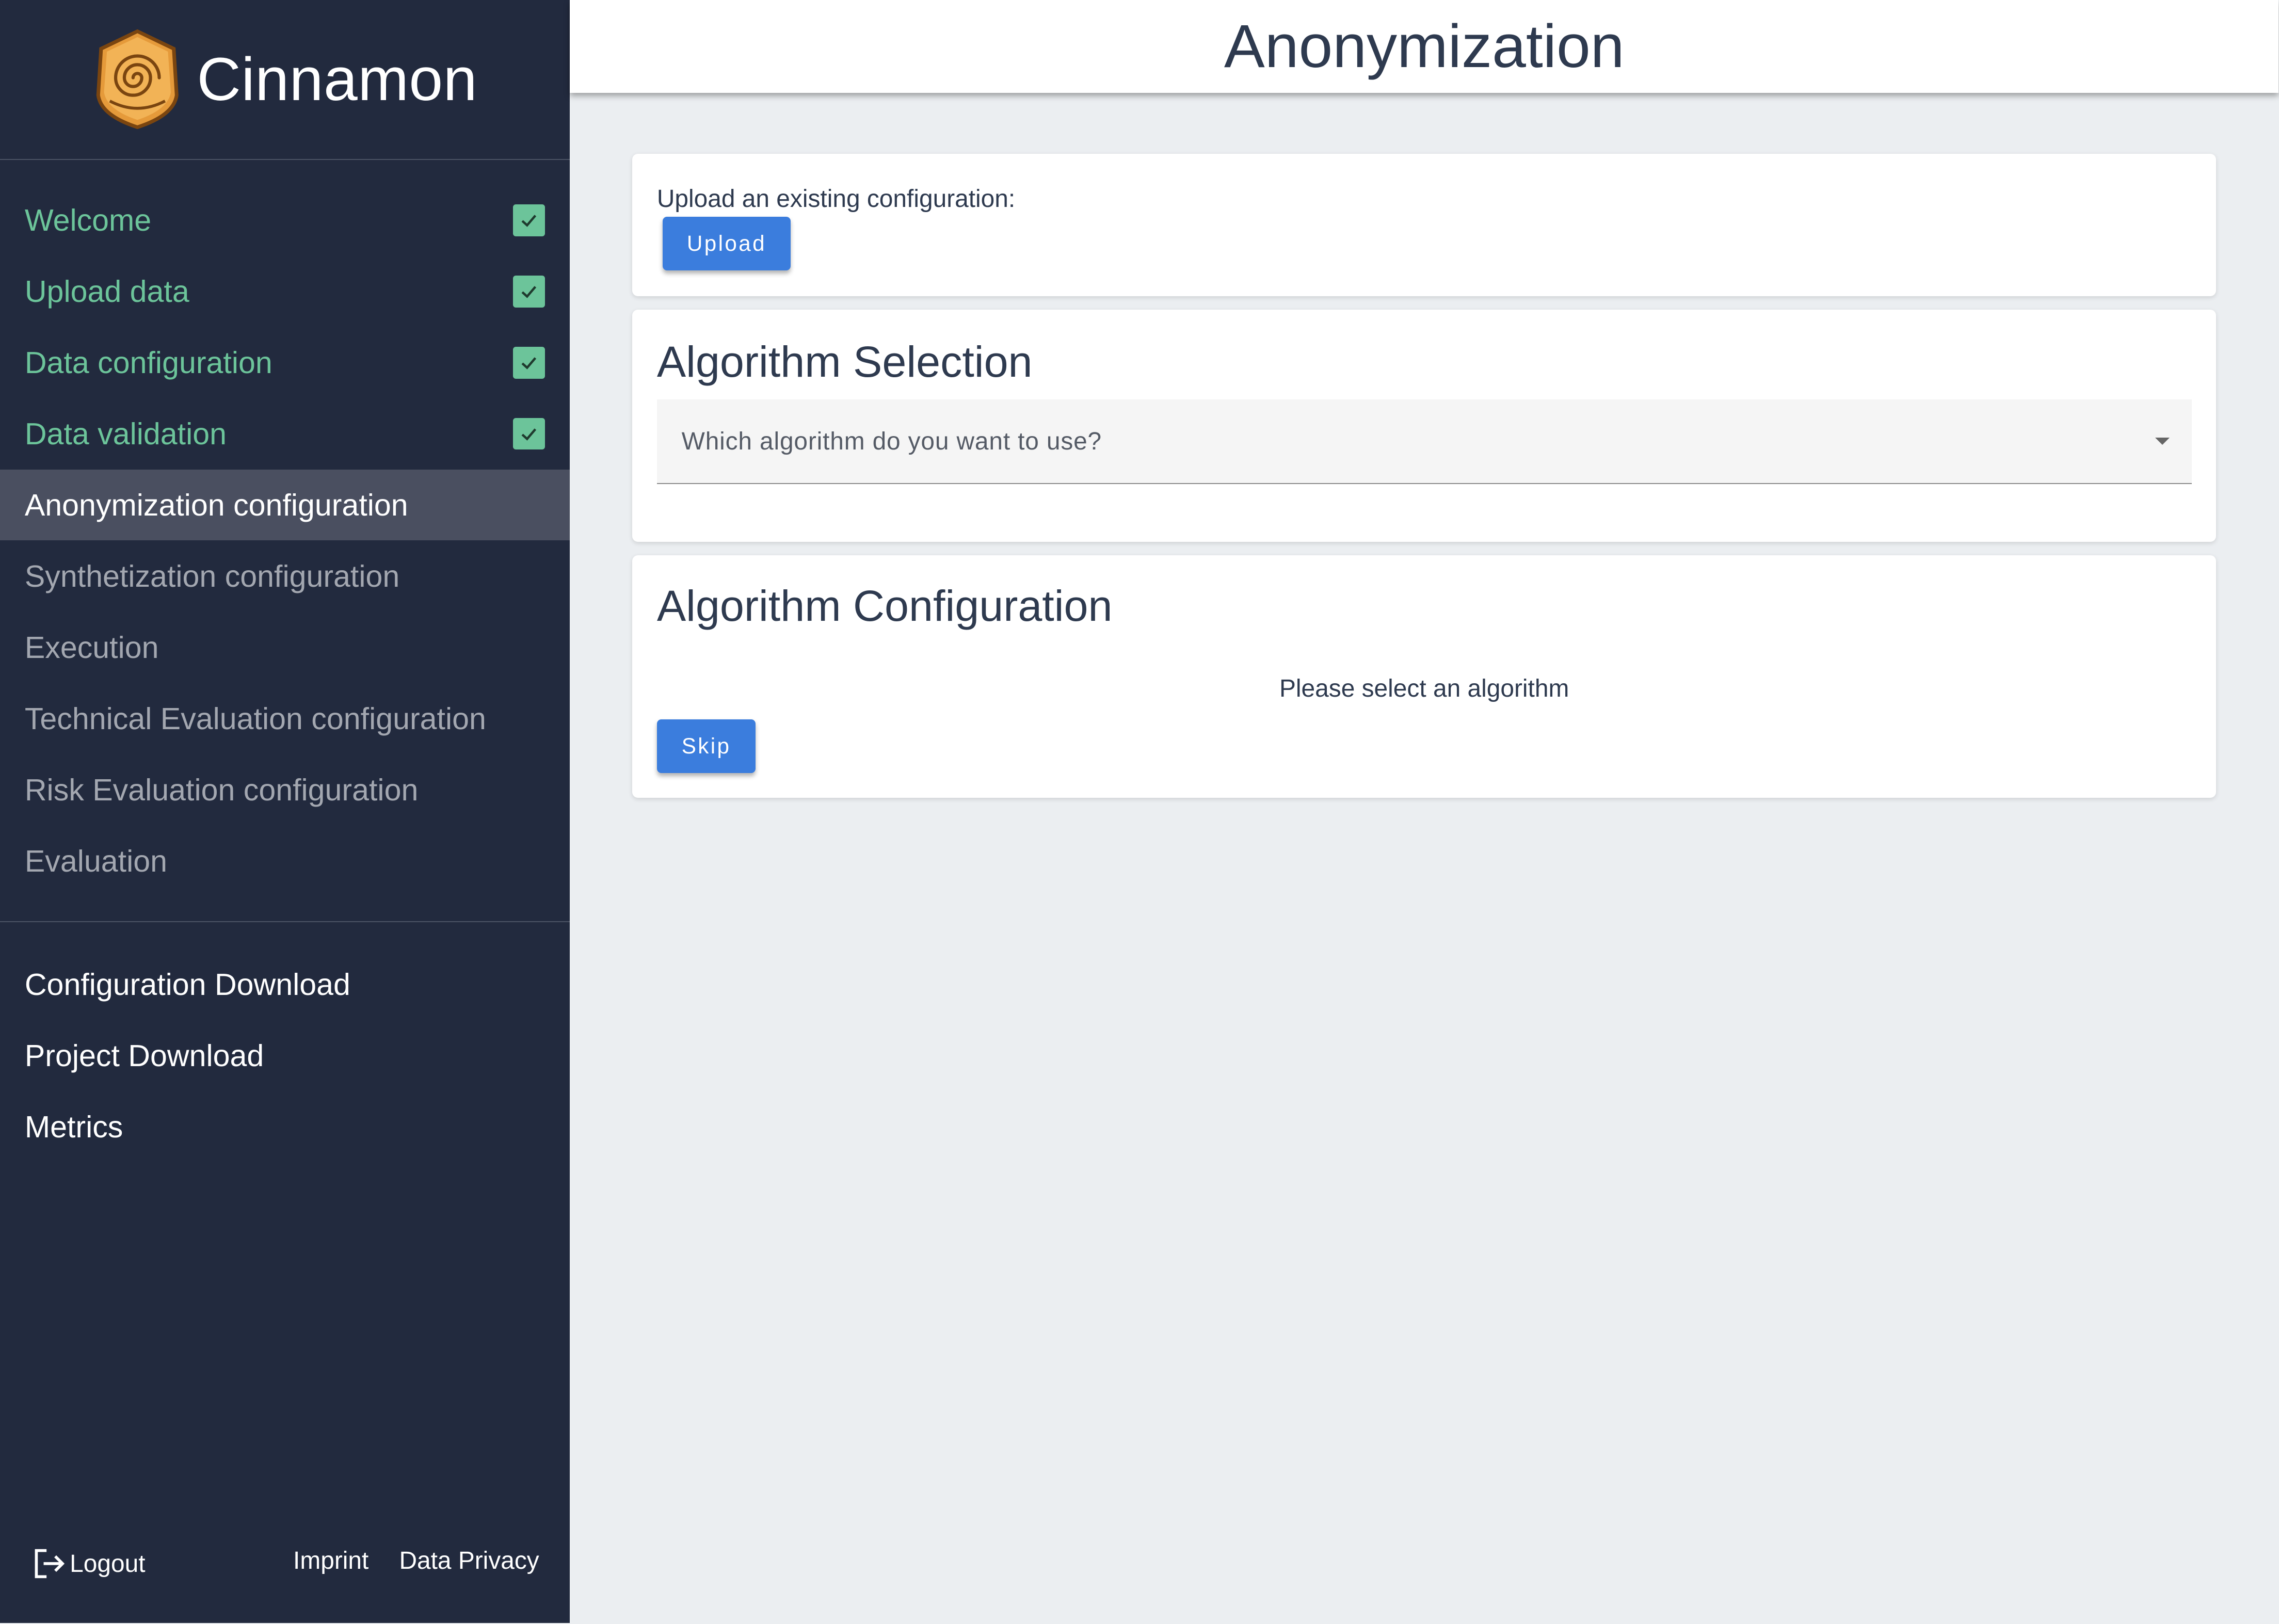 The image size is (2279, 1624). I want to click on sidebar-item-label: Anonymization configuration, so click(216, 505).